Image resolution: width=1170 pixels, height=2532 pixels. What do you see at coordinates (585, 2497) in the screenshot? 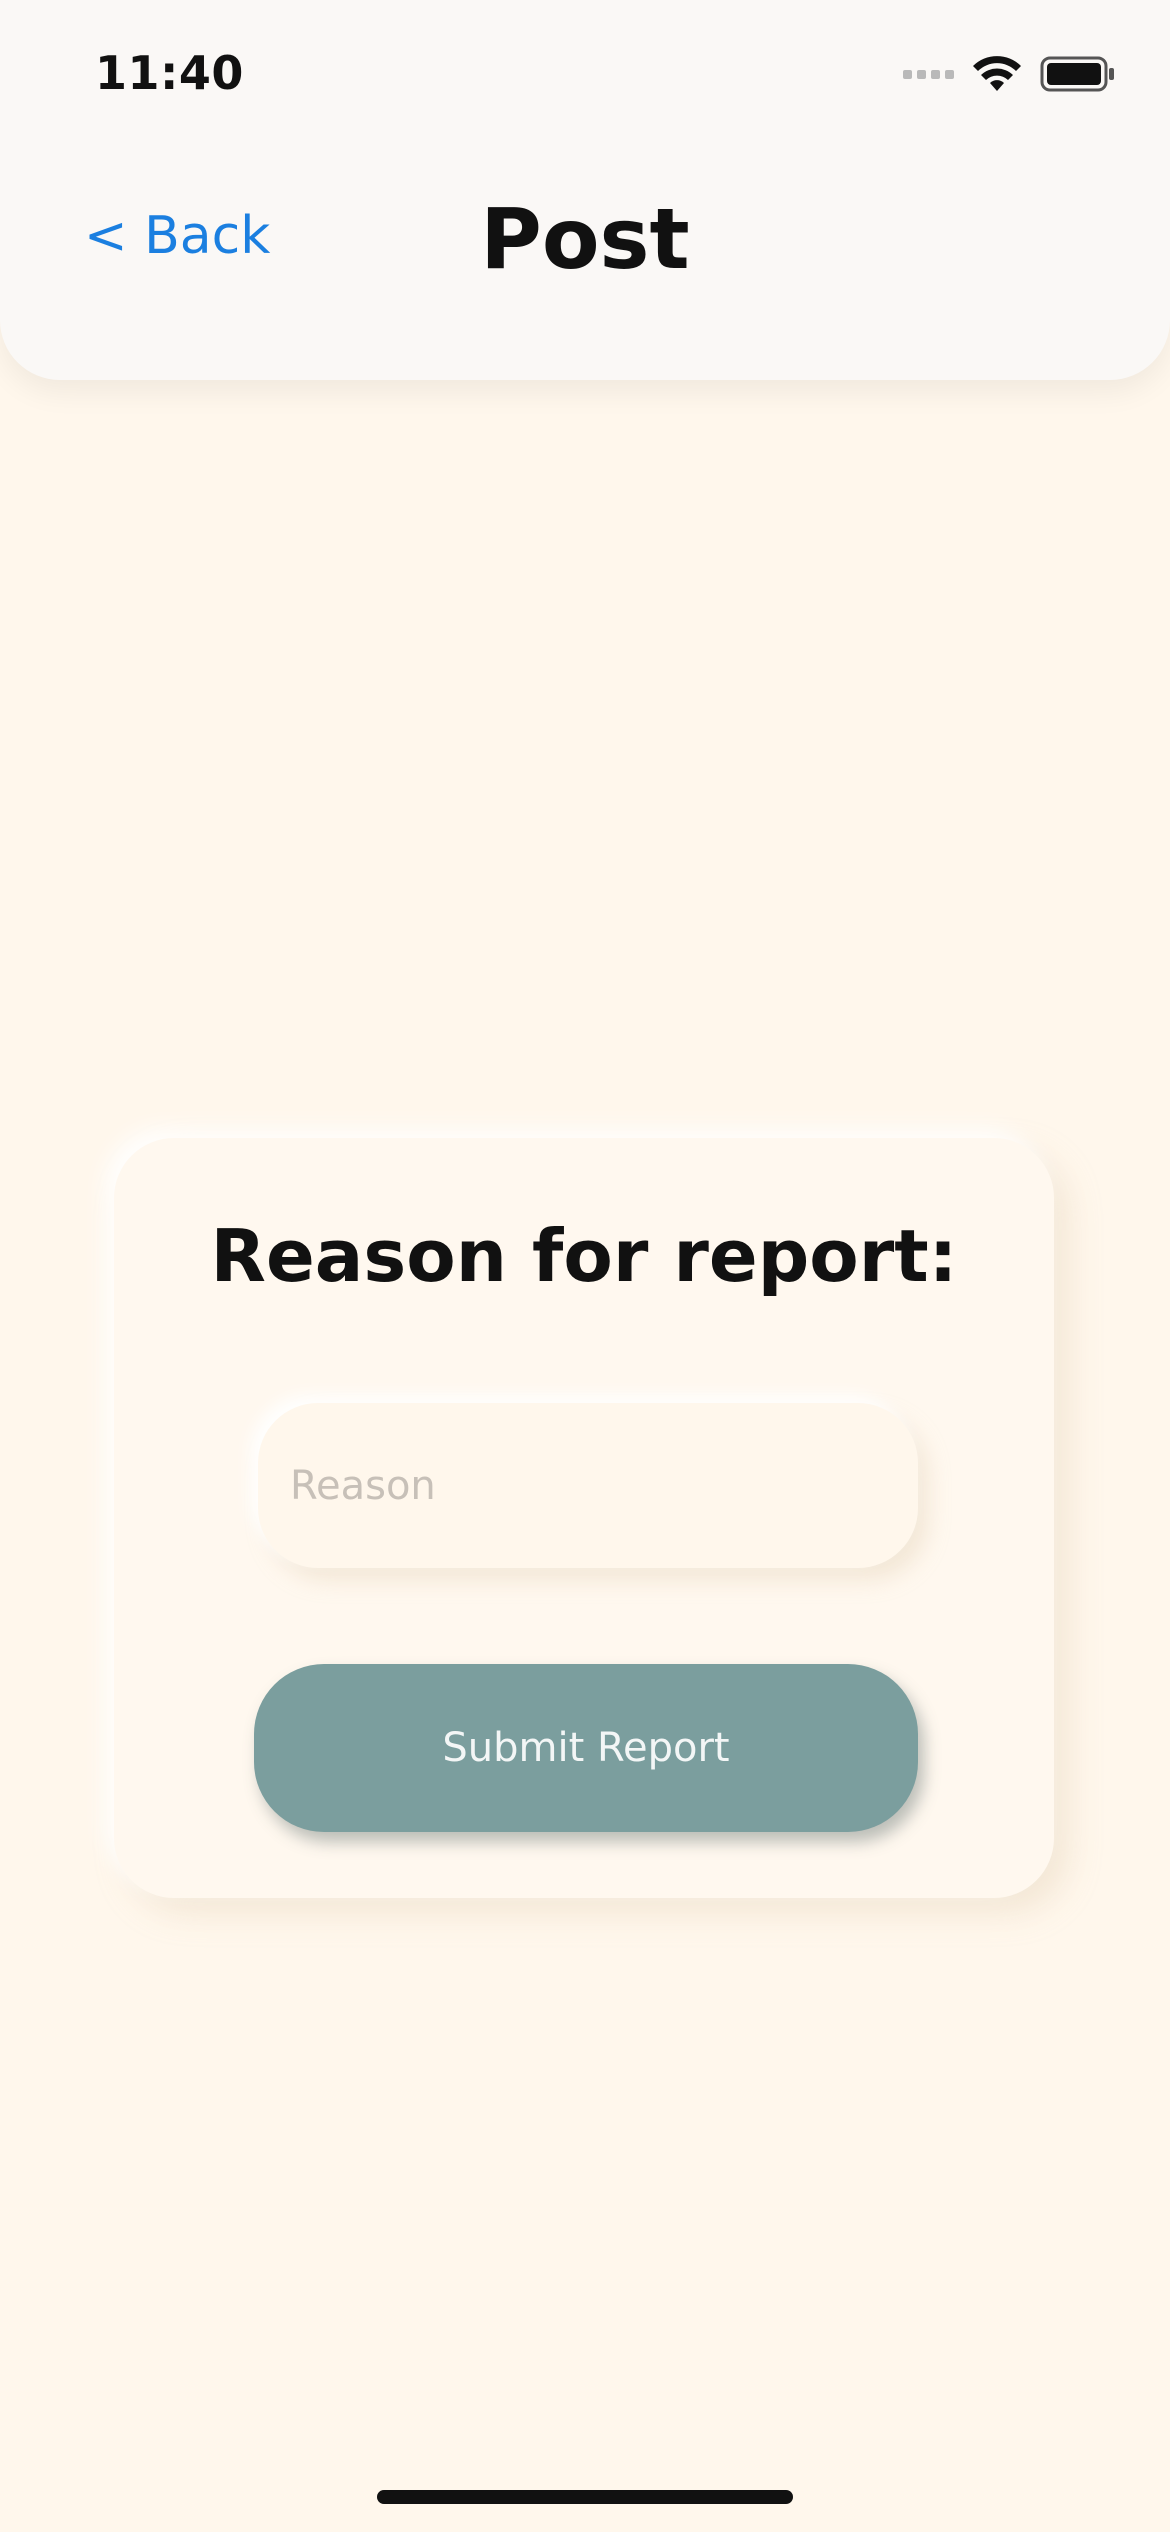
I see `home-indicator` at bounding box center [585, 2497].